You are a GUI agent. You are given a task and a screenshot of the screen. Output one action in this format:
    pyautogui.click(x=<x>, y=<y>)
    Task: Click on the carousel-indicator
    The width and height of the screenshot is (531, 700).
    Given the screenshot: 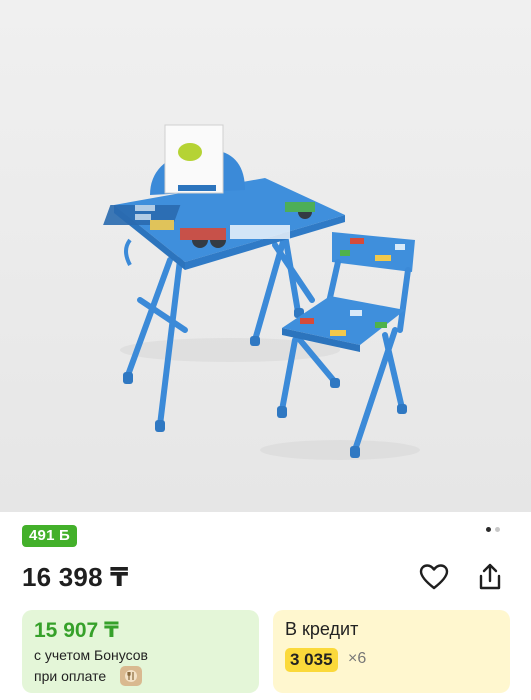 What is the action you would take?
    pyautogui.click(x=493, y=529)
    